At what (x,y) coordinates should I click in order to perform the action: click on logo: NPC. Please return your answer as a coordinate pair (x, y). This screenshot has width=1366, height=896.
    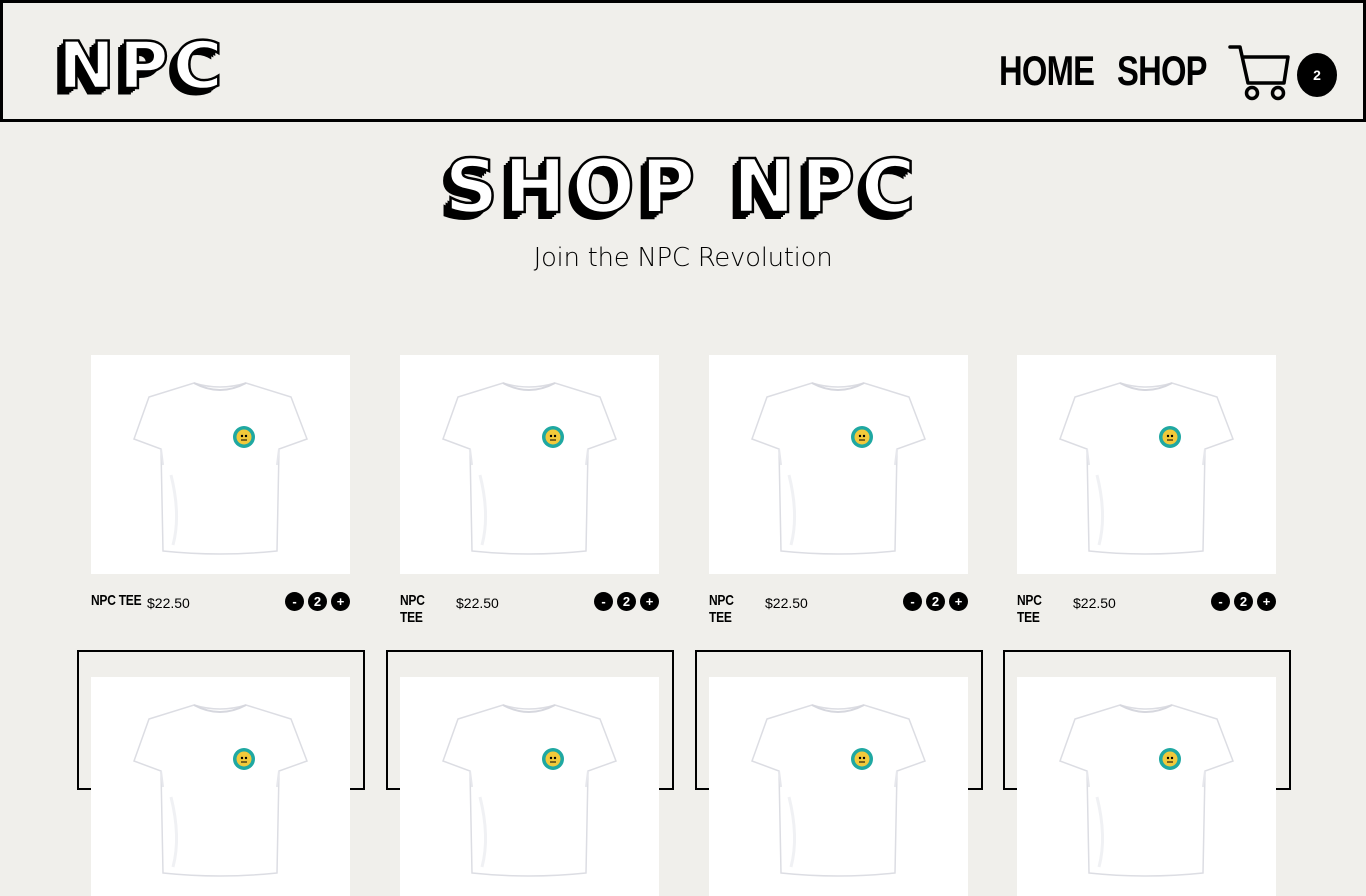
    Looking at the image, I should click on (142, 66).